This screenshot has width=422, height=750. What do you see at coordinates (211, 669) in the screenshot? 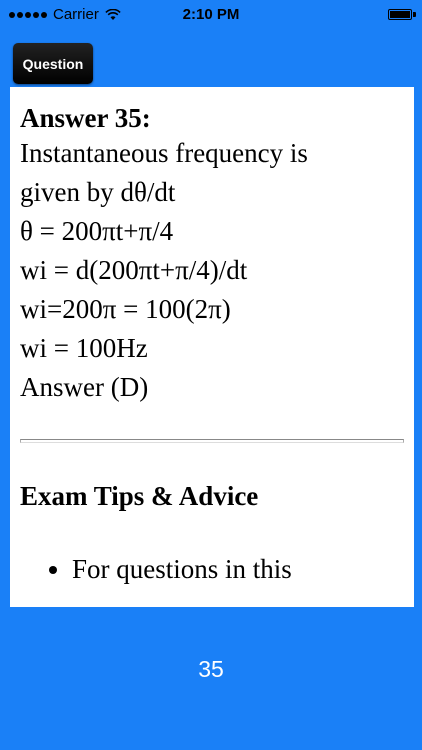
I see `page-number: 35` at bounding box center [211, 669].